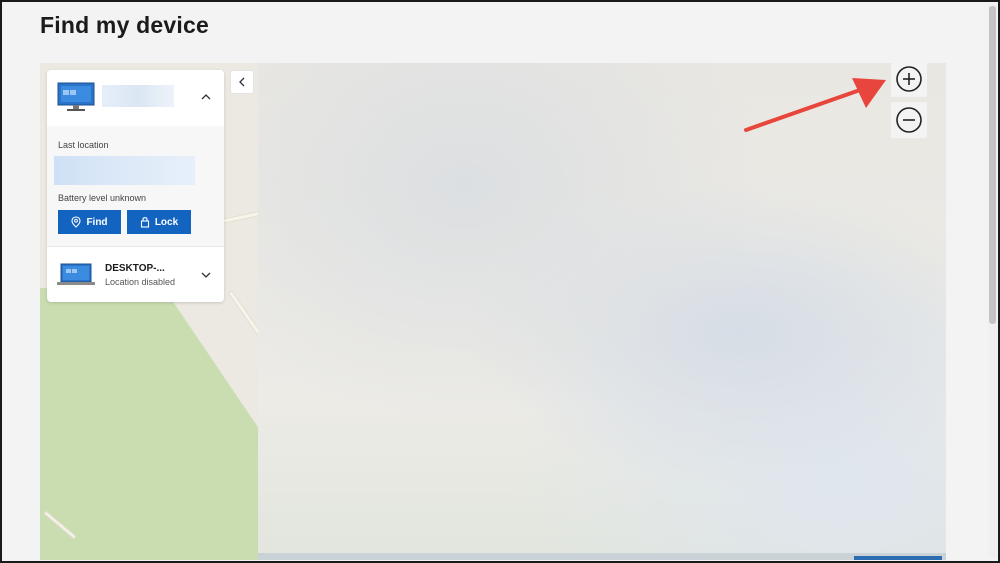 The height and width of the screenshot is (563, 1000). What do you see at coordinates (152, 424) in the screenshot?
I see `map-park-area` at bounding box center [152, 424].